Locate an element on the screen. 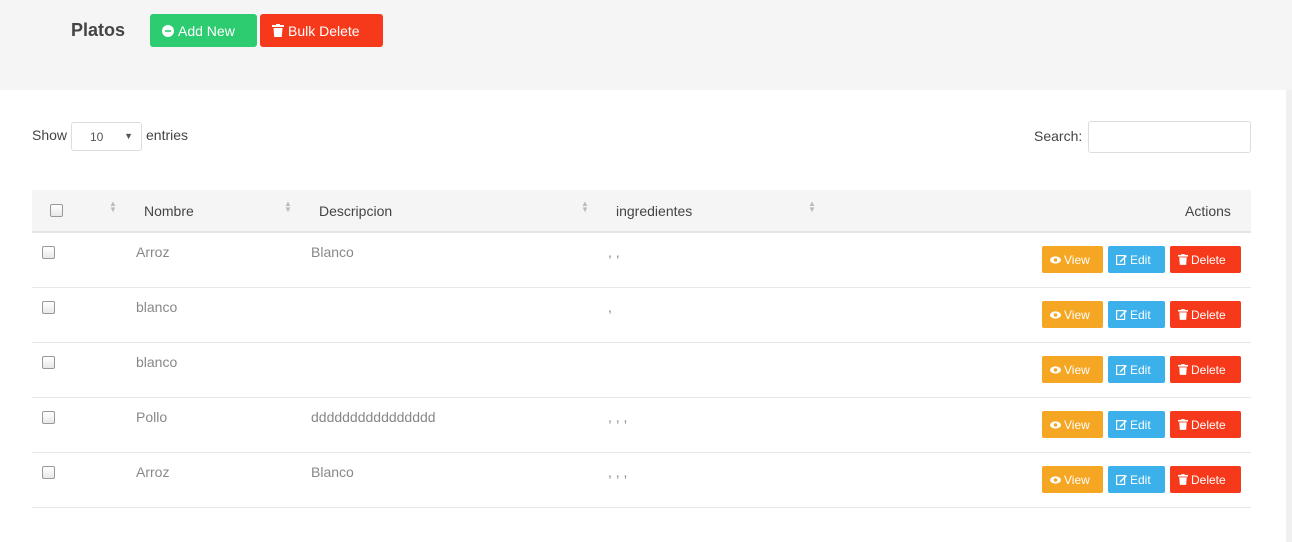 Image resolution: width=1292 pixels, height=542 pixels. table-row: Arroz Blanco , , View Edit Delete is located at coordinates (641, 260).